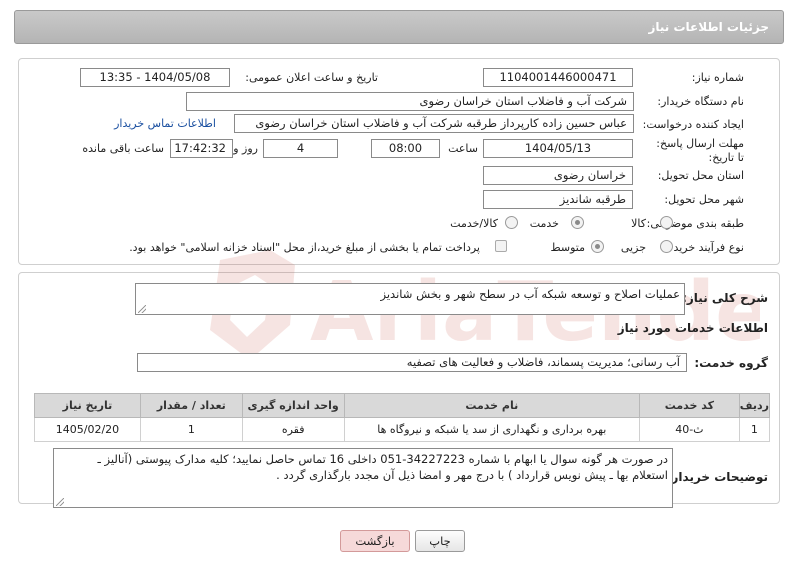  I want to click on service-group-label: گروه خدمت:, so click(731, 363).